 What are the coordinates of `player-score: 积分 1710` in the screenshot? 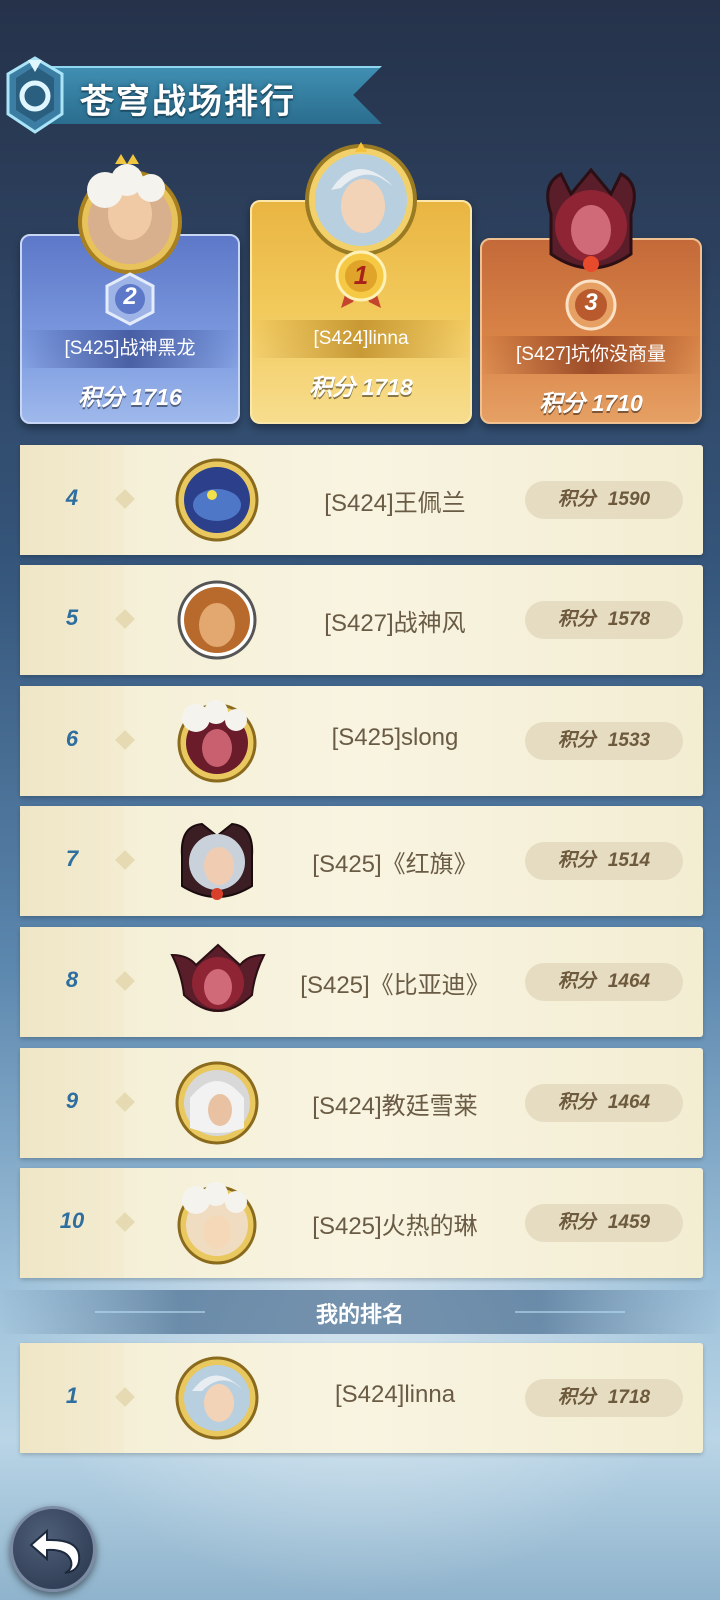 It's located at (591, 401).